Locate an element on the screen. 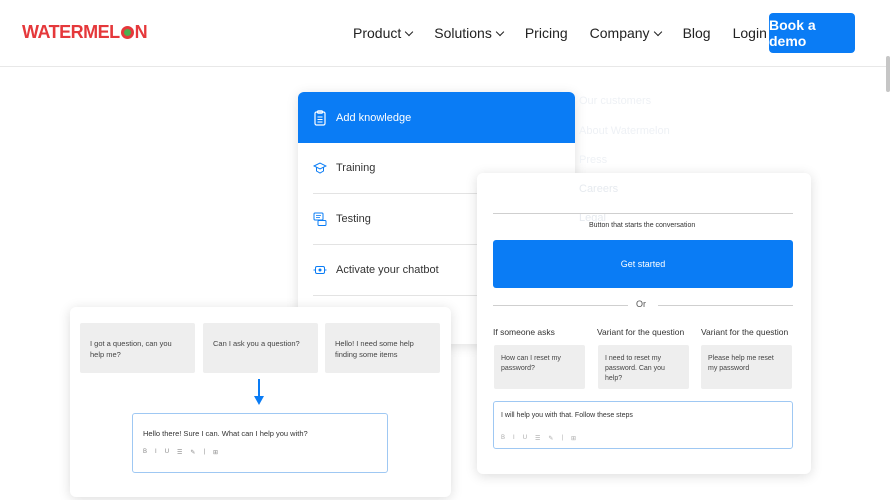 This screenshot has width=890, height=500. step-label: Activate your chatbot is located at coordinates (387, 270).